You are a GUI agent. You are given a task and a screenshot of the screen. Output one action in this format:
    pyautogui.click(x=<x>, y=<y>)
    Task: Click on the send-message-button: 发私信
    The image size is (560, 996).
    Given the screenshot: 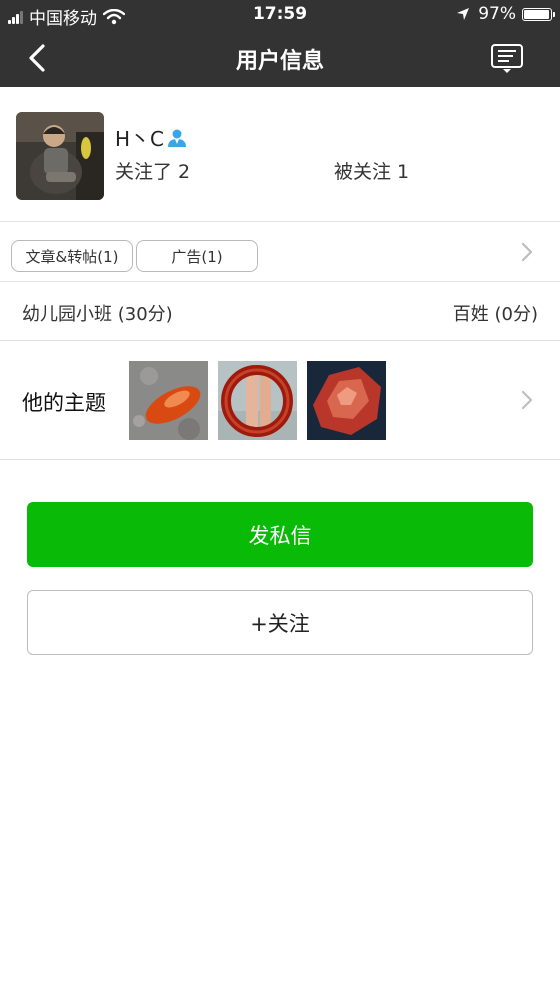 What is the action you would take?
    pyautogui.click(x=280, y=534)
    